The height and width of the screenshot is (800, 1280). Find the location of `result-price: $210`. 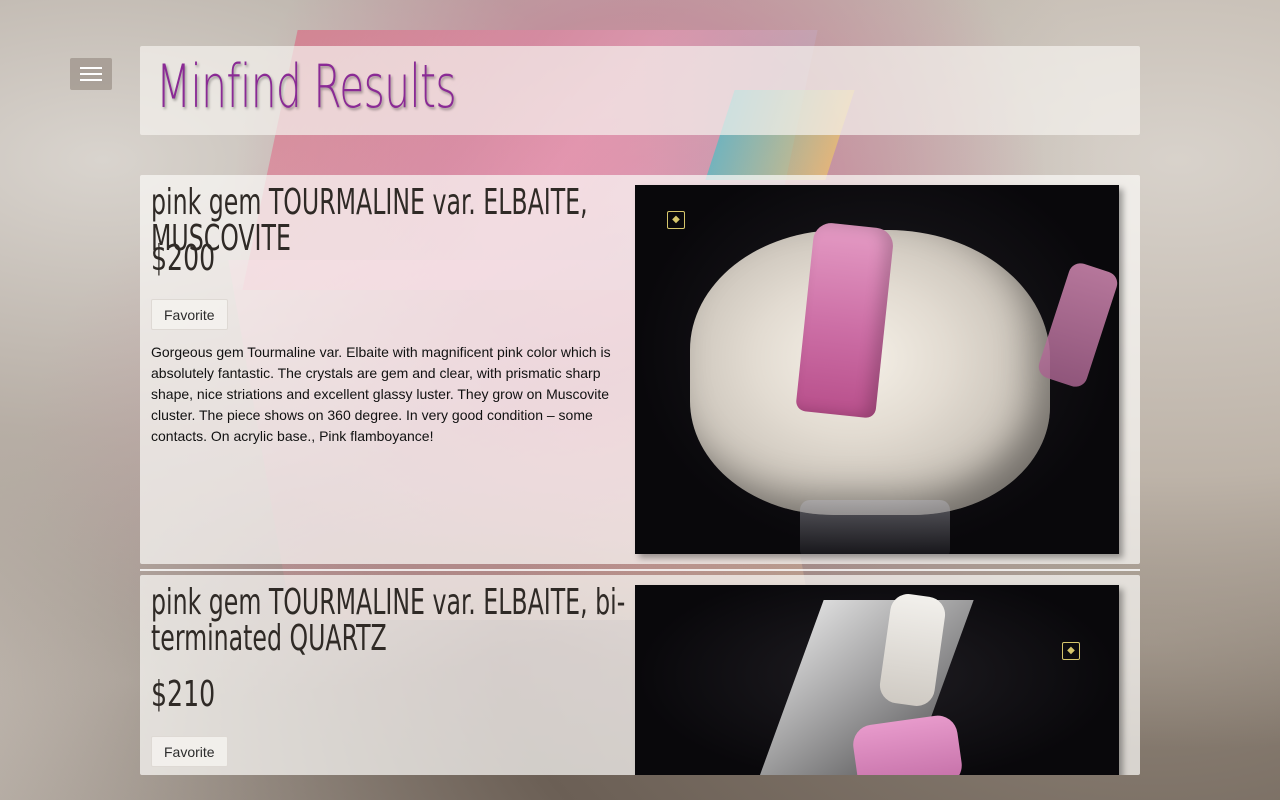

result-price: $210 is located at coordinates (183, 694).